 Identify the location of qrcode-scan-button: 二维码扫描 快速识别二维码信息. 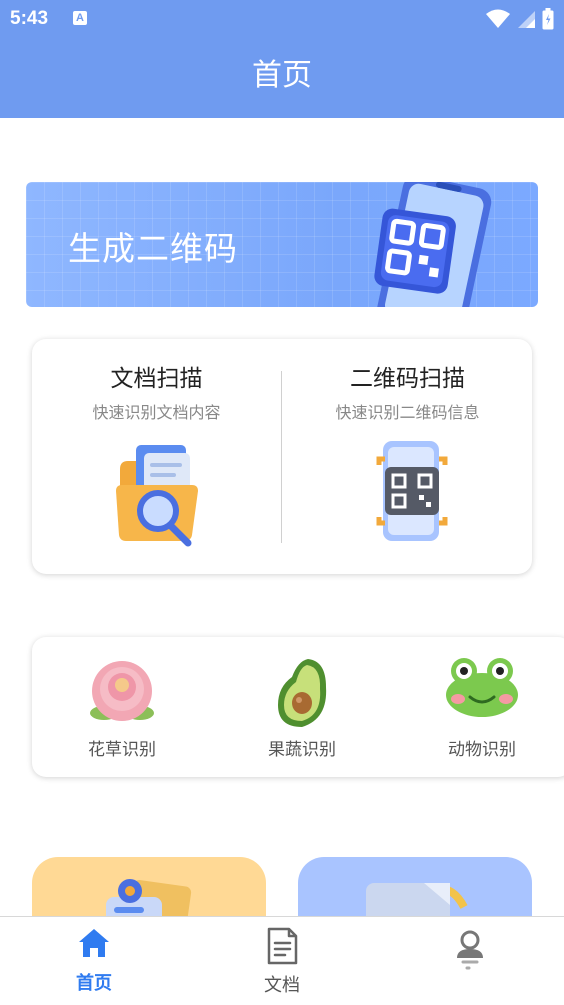
(407, 456).